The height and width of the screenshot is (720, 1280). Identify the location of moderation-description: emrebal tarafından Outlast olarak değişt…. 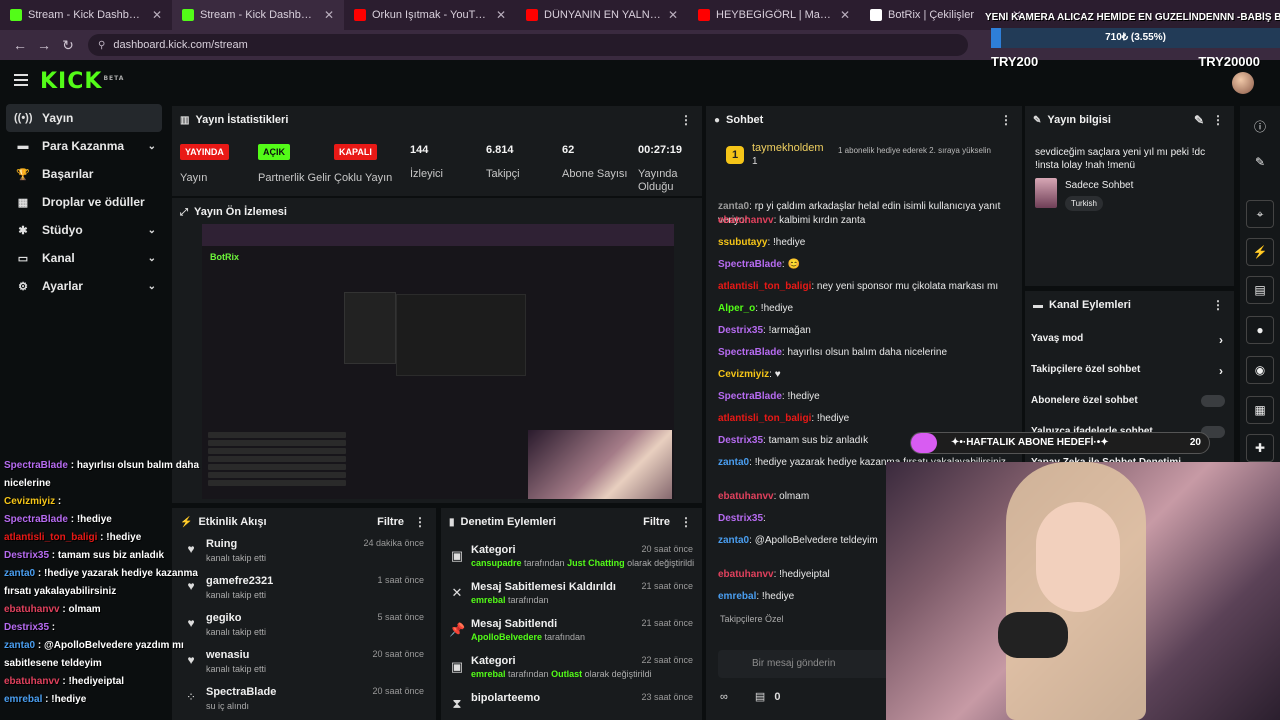
(561, 674).